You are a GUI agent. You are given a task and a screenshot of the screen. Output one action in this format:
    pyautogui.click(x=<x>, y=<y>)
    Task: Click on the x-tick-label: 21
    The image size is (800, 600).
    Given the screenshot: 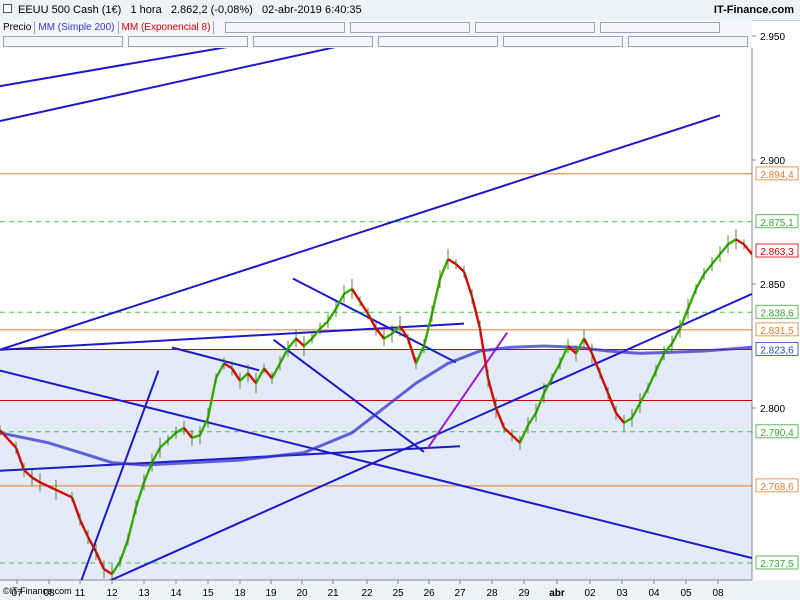 What is the action you would take?
    pyautogui.click(x=333, y=593)
    